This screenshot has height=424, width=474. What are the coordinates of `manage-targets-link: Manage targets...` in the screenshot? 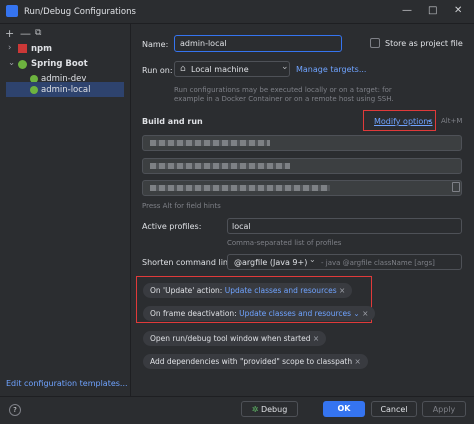 It's located at (331, 69).